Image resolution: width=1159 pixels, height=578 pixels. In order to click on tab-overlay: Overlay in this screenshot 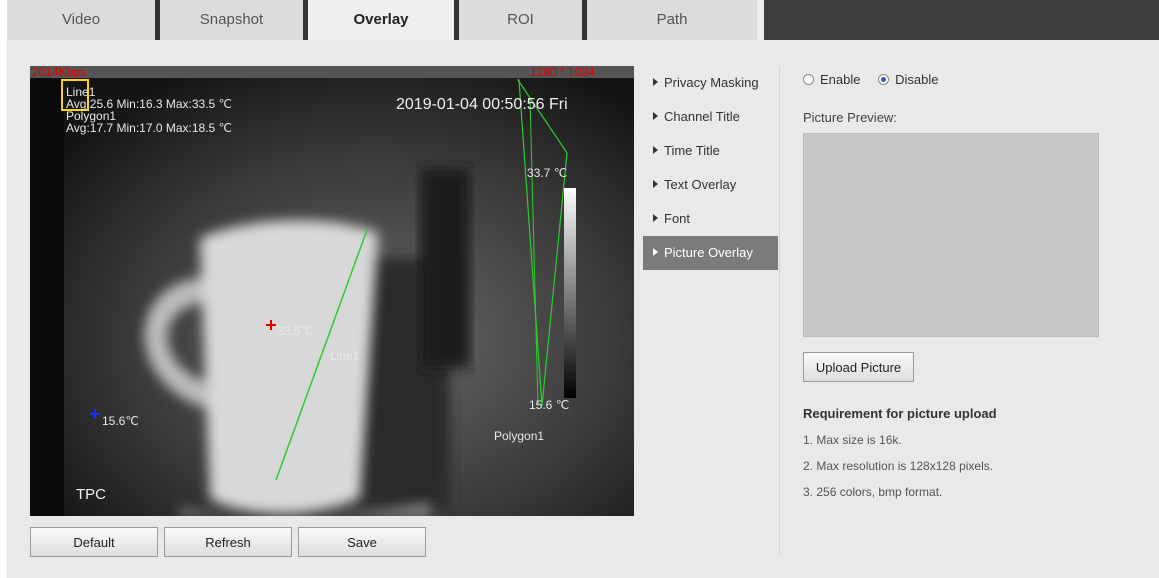, I will do `click(381, 20)`.